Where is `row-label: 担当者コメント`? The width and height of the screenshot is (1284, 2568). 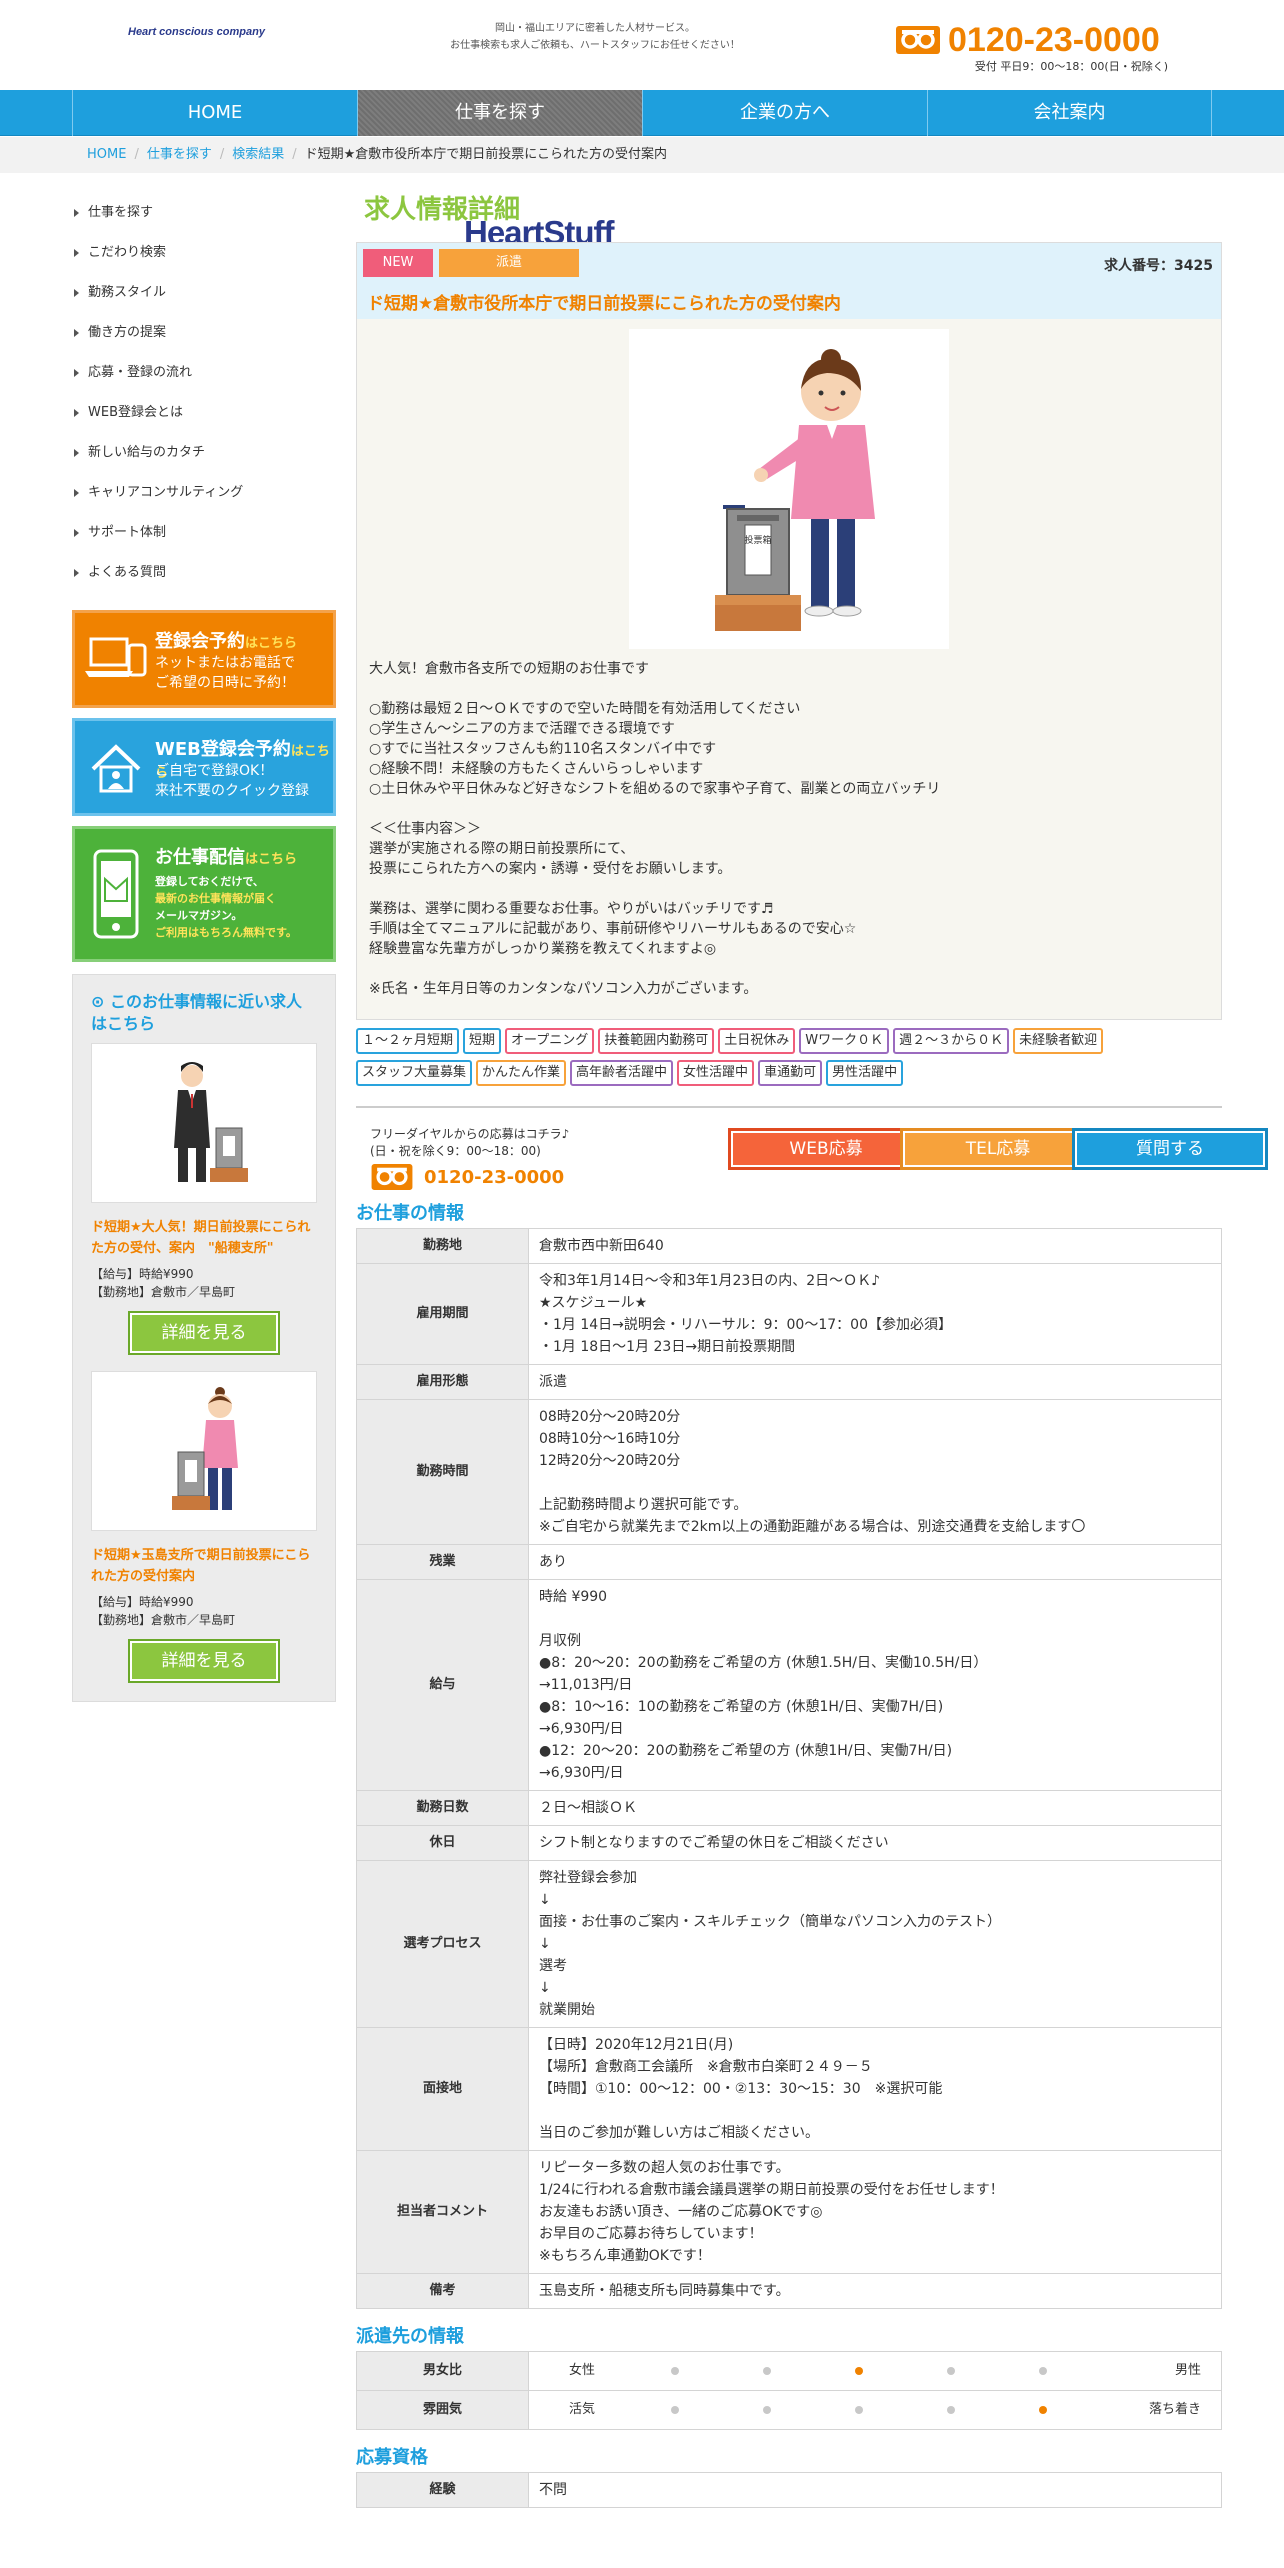 row-label: 担当者コメント is located at coordinates (442, 2212).